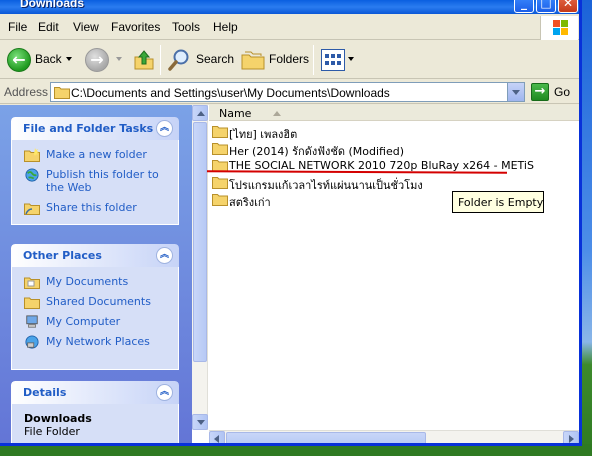  Describe the element at coordinates (32, 283) in the screenshot. I see `my-documents-icon` at that location.